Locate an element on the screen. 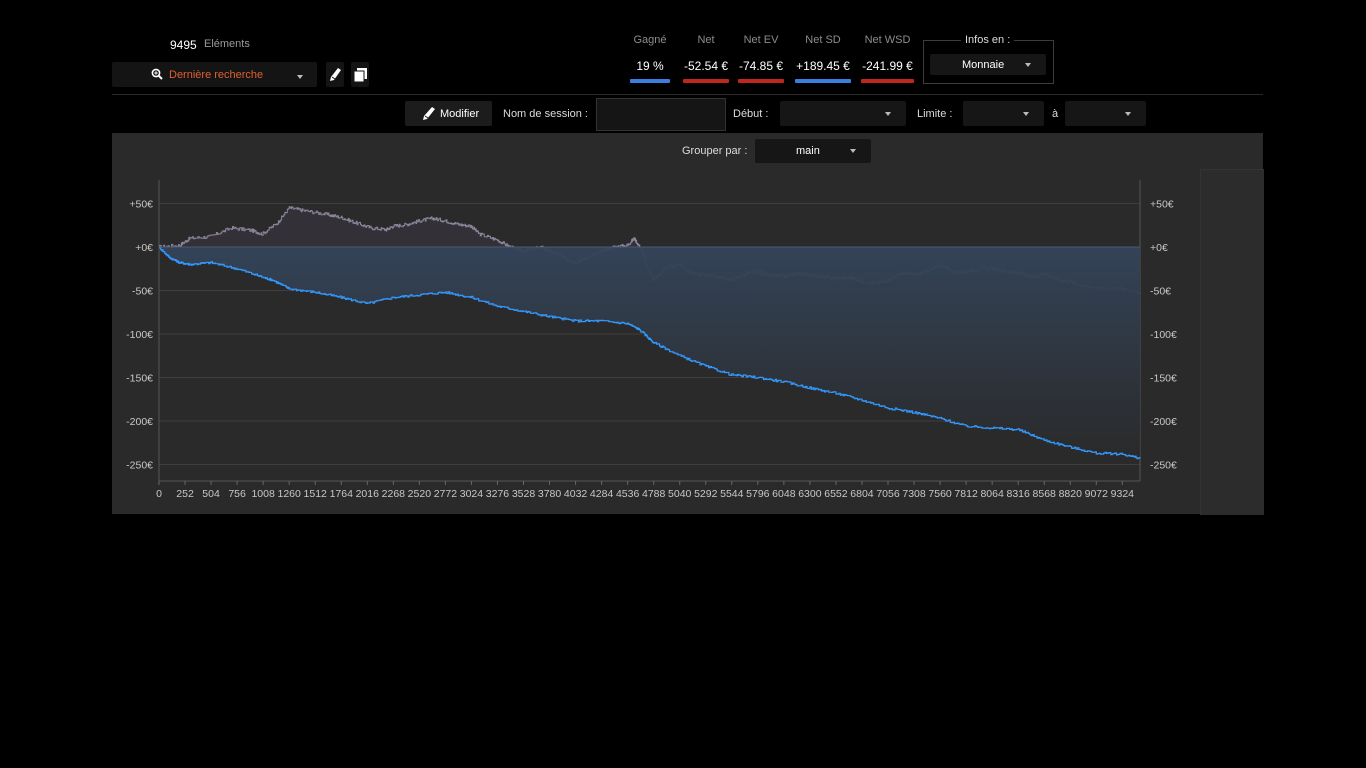  edit-button is located at coordinates (335, 74).